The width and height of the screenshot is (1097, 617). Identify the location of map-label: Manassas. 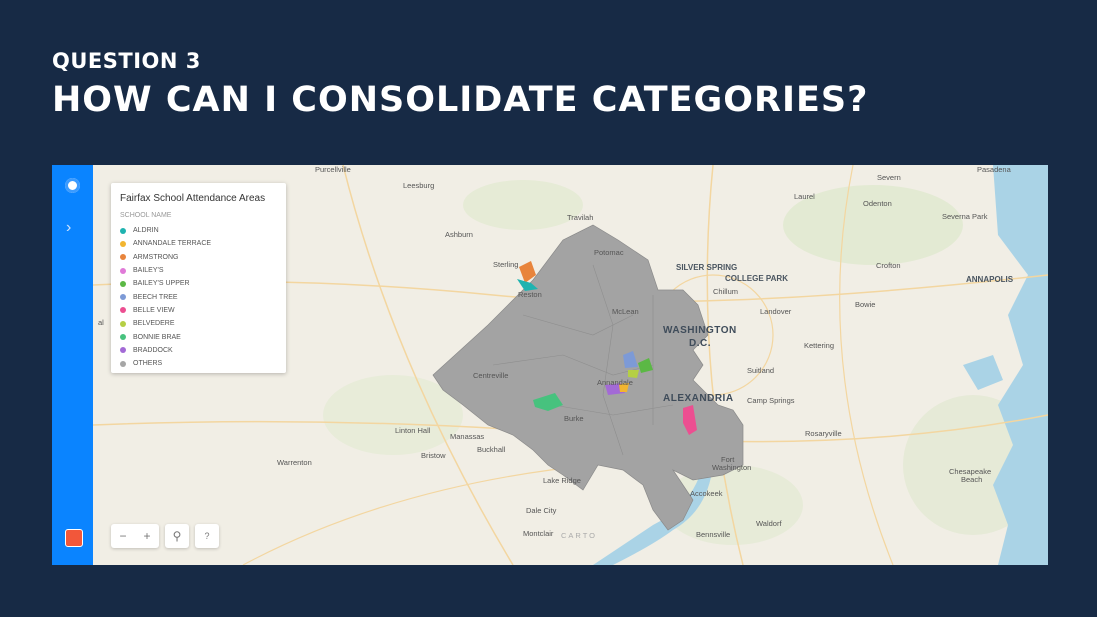
(467, 436).